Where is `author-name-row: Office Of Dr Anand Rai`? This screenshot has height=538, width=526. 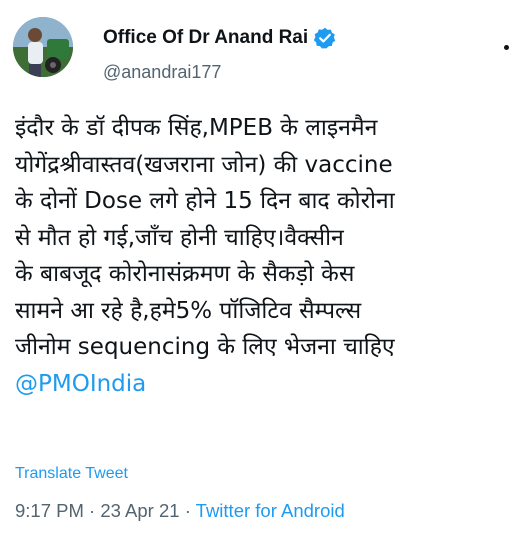 author-name-row: Office Of Dr Anand Rai is located at coordinates (219, 38).